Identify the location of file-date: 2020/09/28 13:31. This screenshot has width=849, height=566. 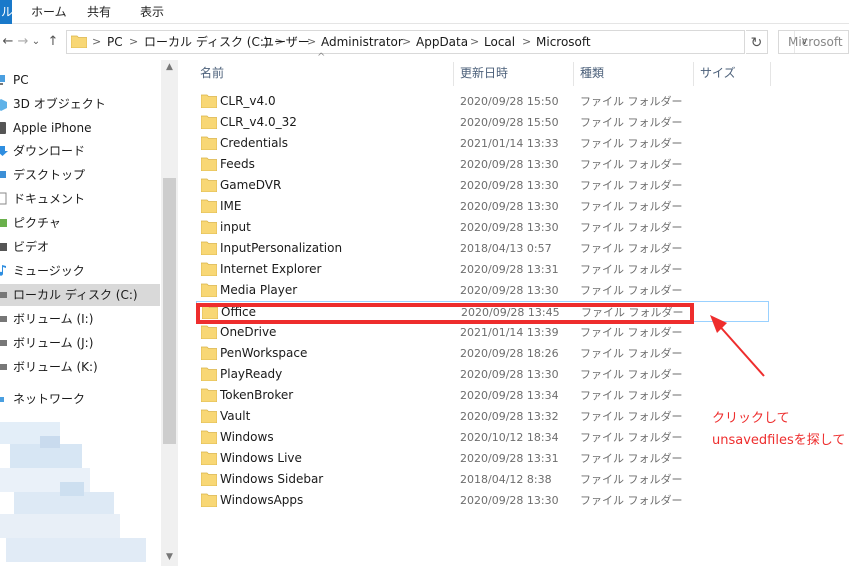
(509, 458).